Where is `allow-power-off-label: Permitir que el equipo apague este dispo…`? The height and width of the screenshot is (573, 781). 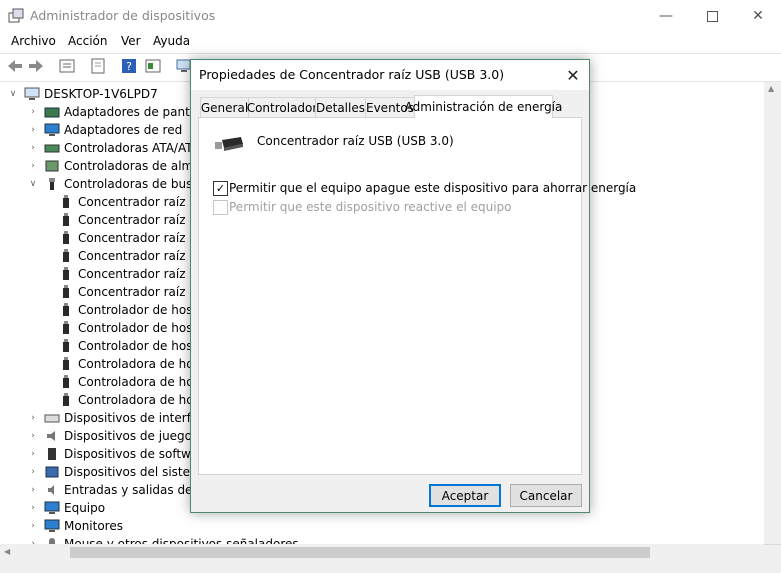
allow-power-off-label: Permitir que el equipo apague este dispo… is located at coordinates (432, 188).